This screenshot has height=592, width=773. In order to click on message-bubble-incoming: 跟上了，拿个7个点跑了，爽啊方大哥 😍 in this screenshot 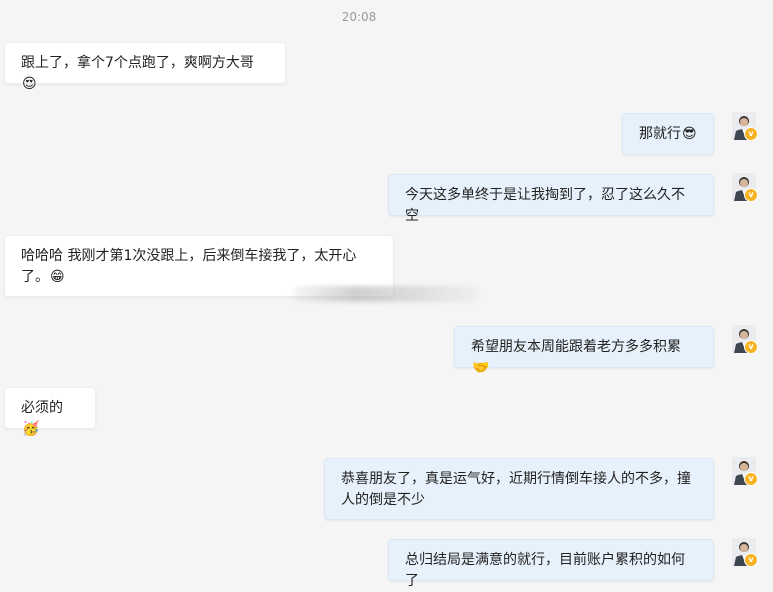, I will do `click(145, 67)`.